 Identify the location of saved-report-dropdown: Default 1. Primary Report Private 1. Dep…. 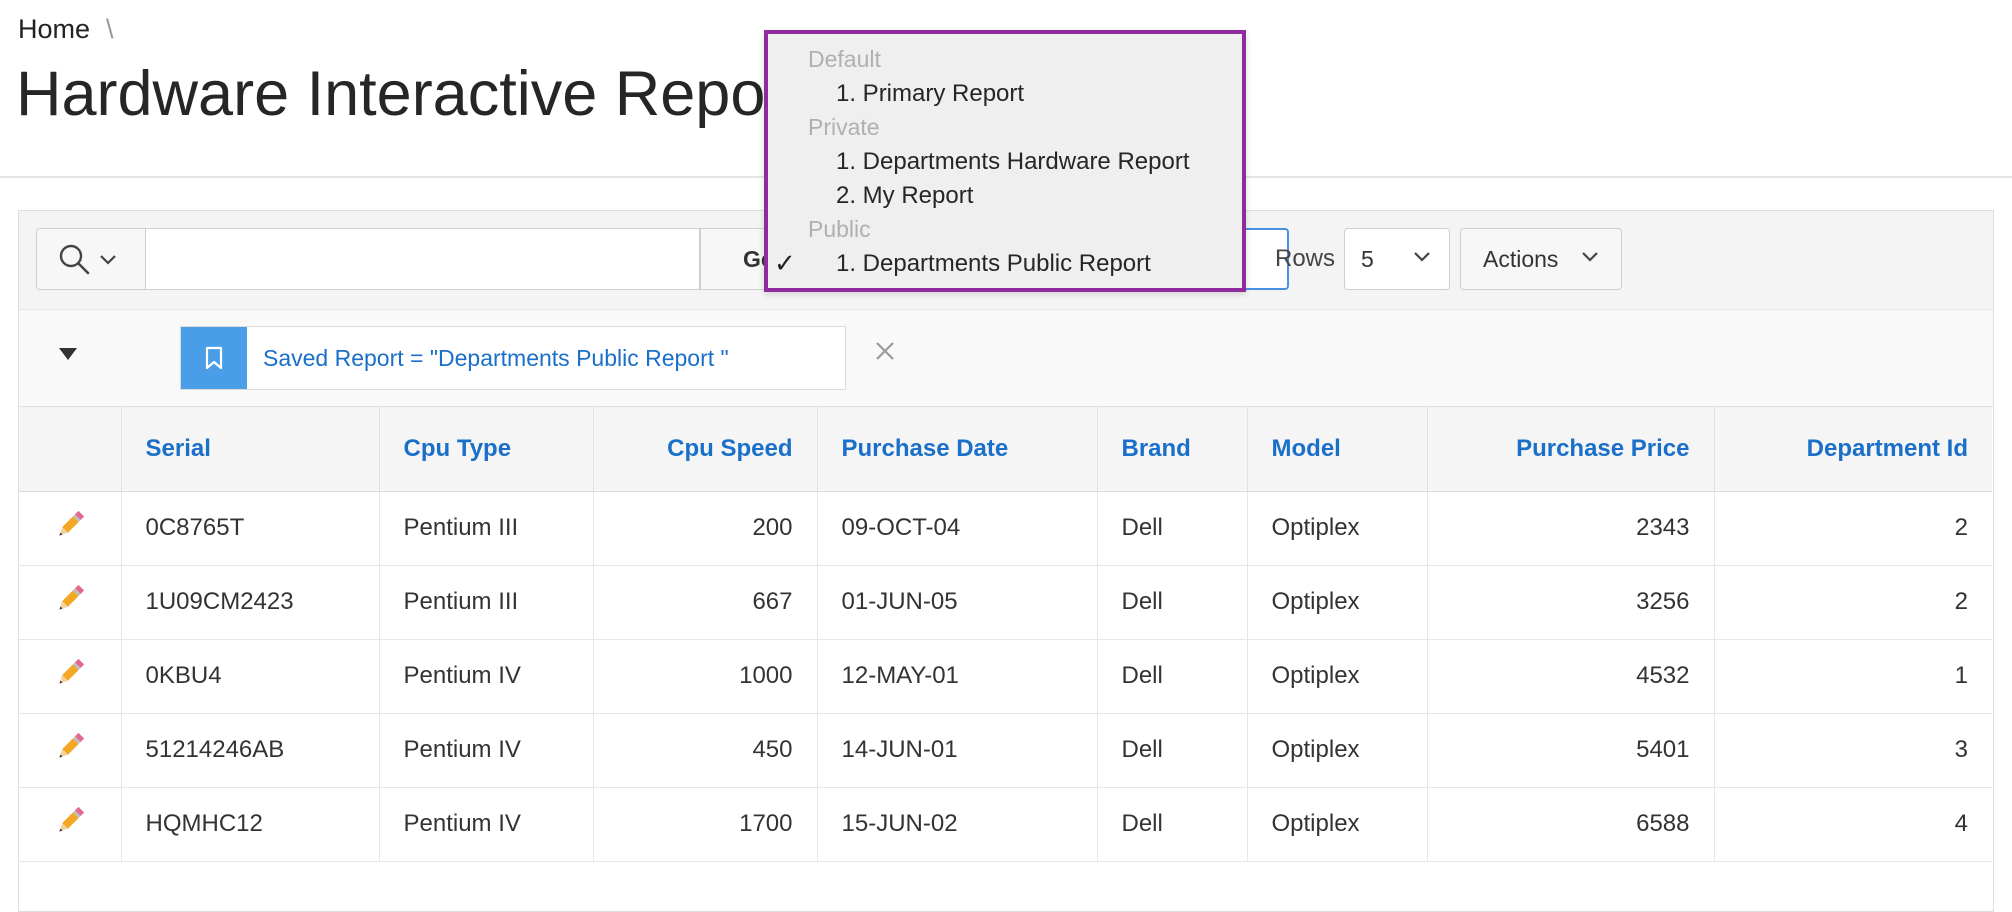
(1005, 161).